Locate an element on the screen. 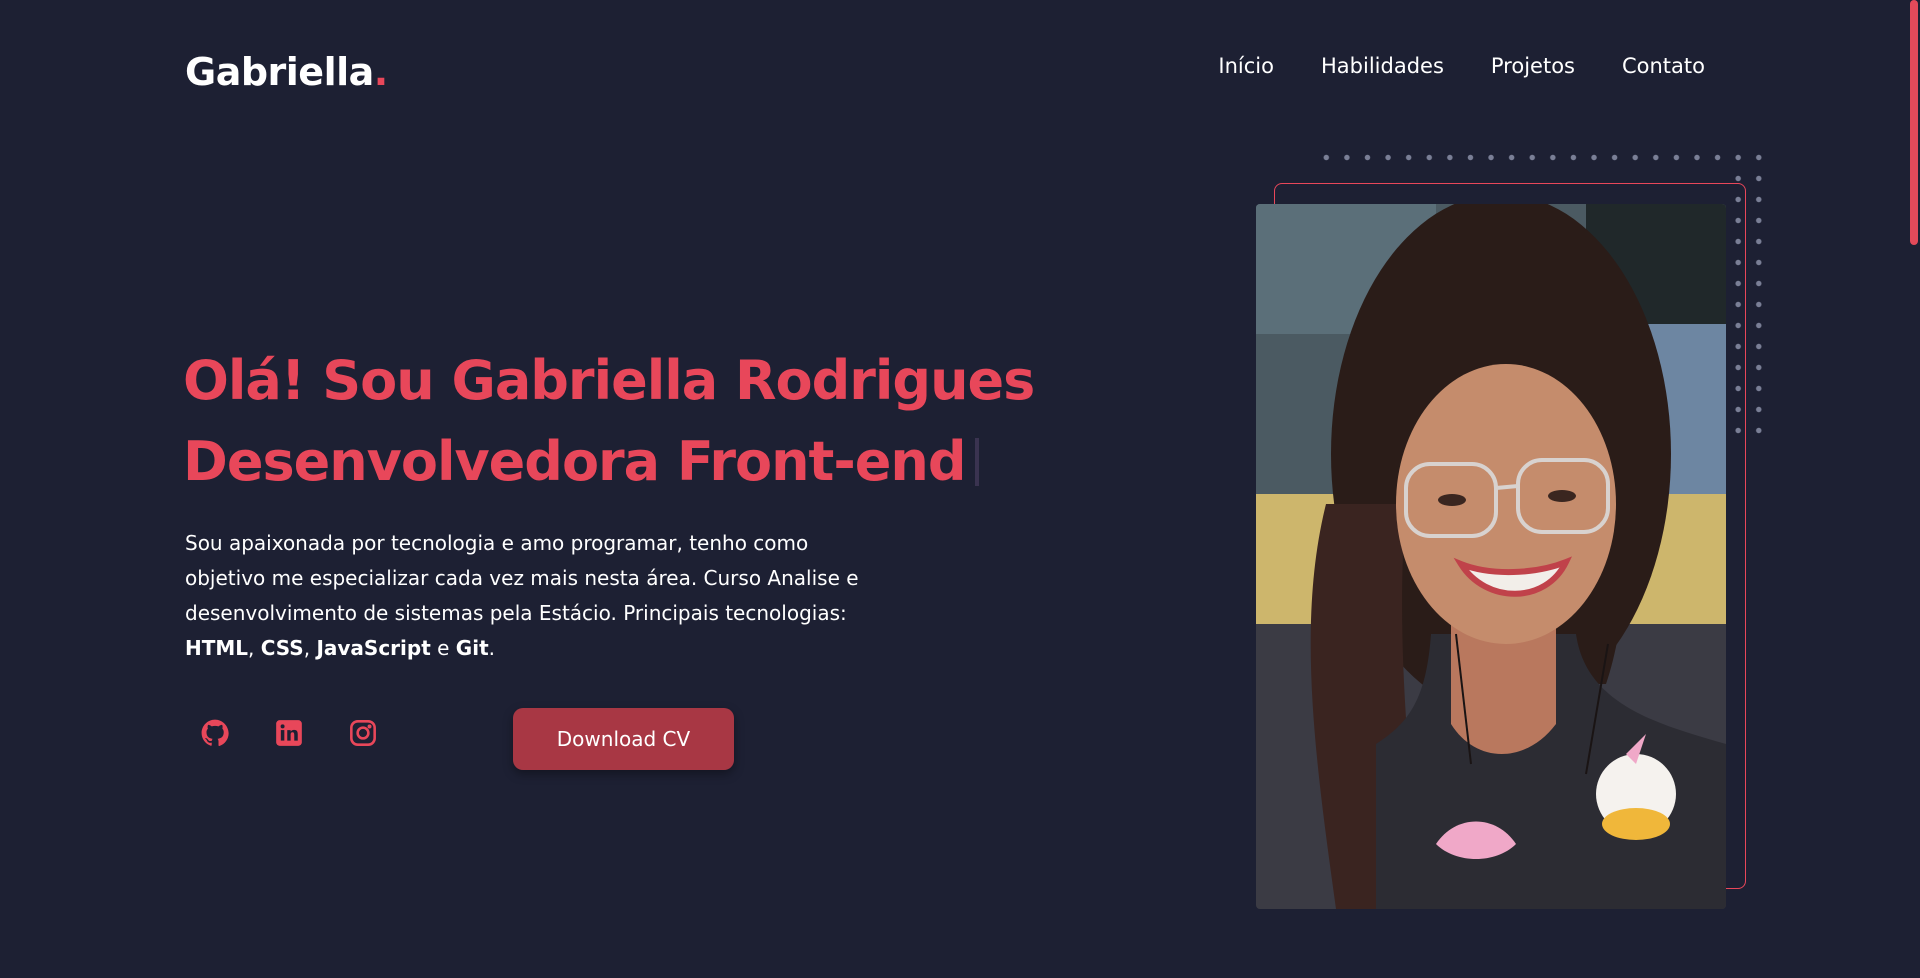 The height and width of the screenshot is (978, 1920). typing-cursor is located at coordinates (977, 462).